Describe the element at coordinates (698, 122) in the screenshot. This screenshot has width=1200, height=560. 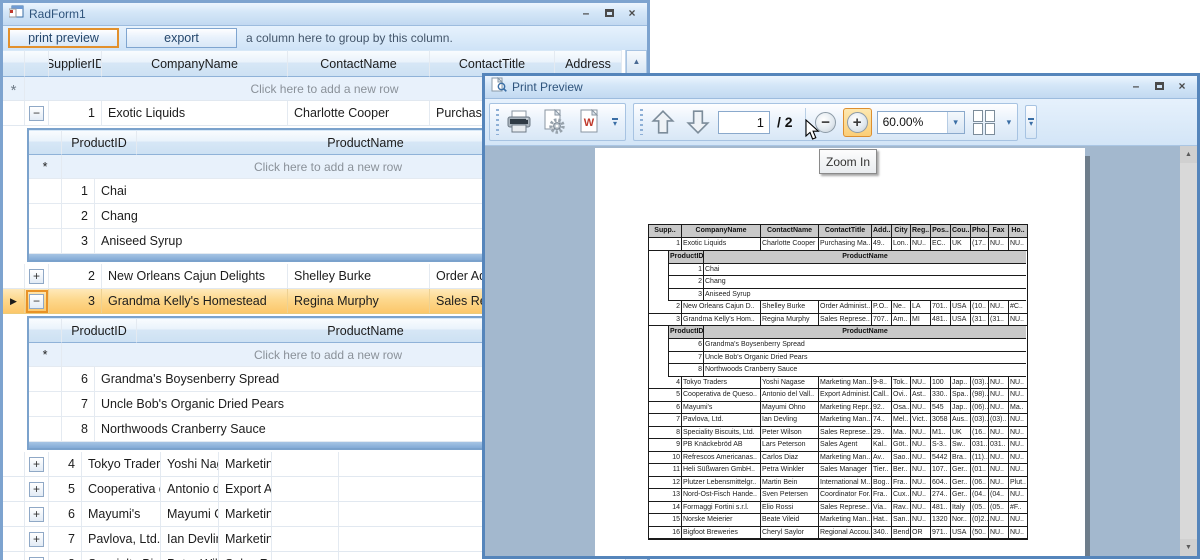
I see `next-page-button` at that location.